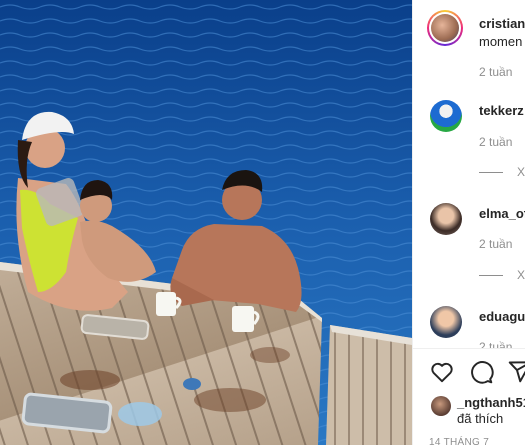 The image size is (525, 445). I want to click on post-date: 14 THÁNG 7, so click(459, 441).